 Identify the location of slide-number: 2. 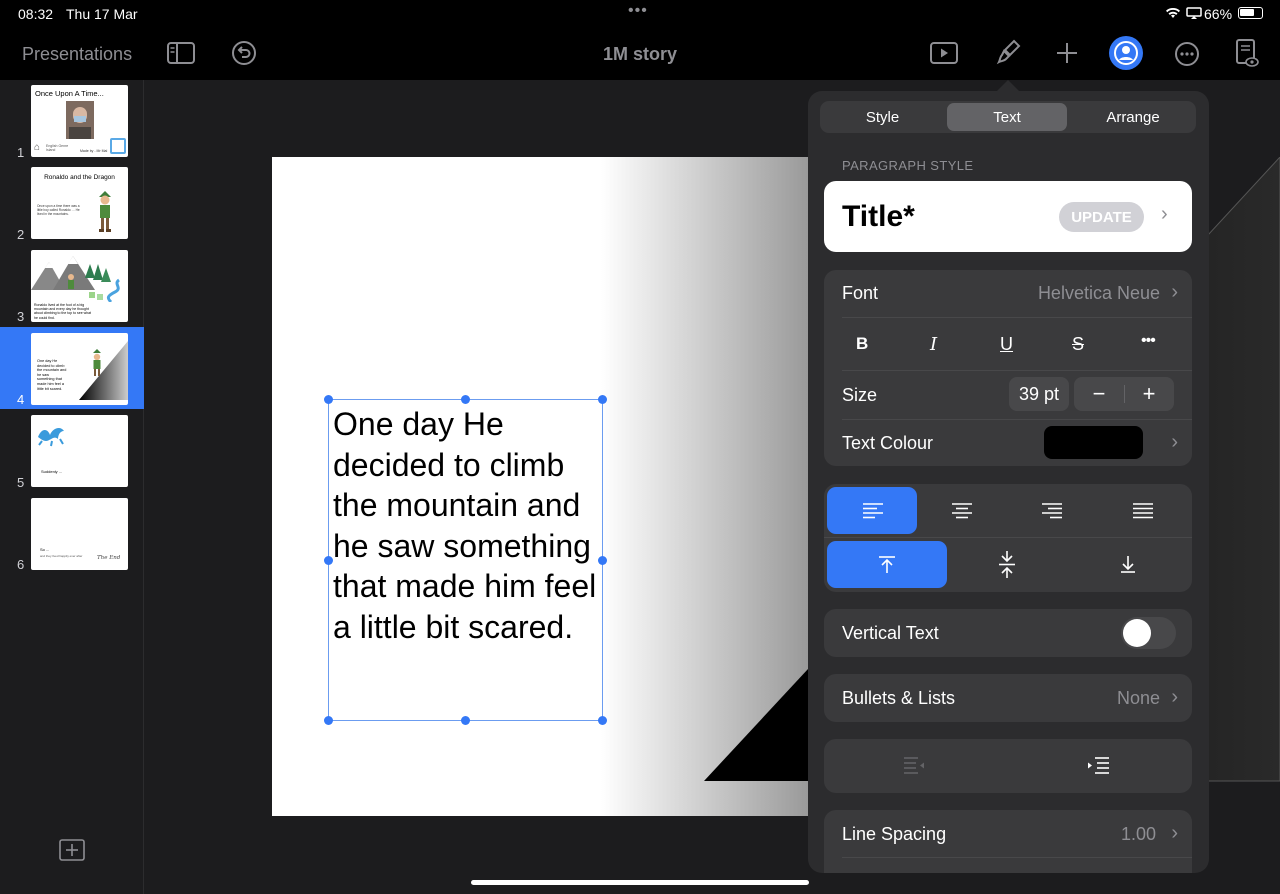
(21, 234).